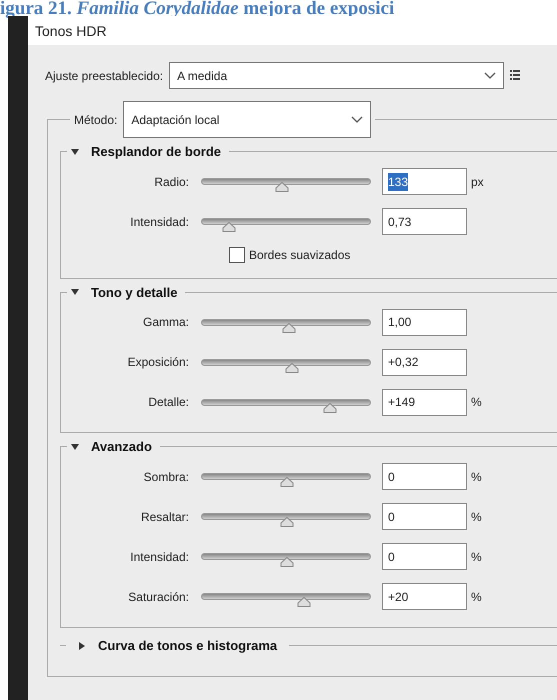  Describe the element at coordinates (166, 322) in the screenshot. I see `slider-label: Gamma:` at that location.